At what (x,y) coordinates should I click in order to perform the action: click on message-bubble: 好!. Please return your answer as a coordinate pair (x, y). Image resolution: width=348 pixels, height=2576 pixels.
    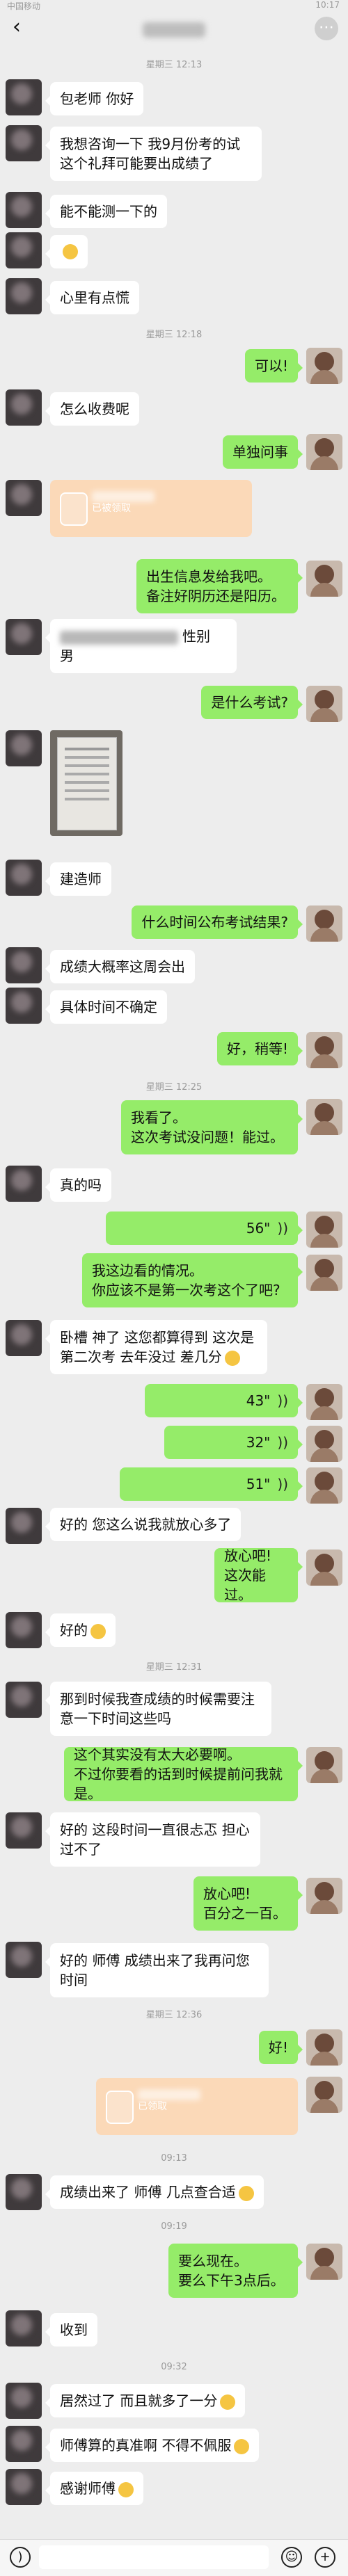
    Looking at the image, I should click on (280, 2048).